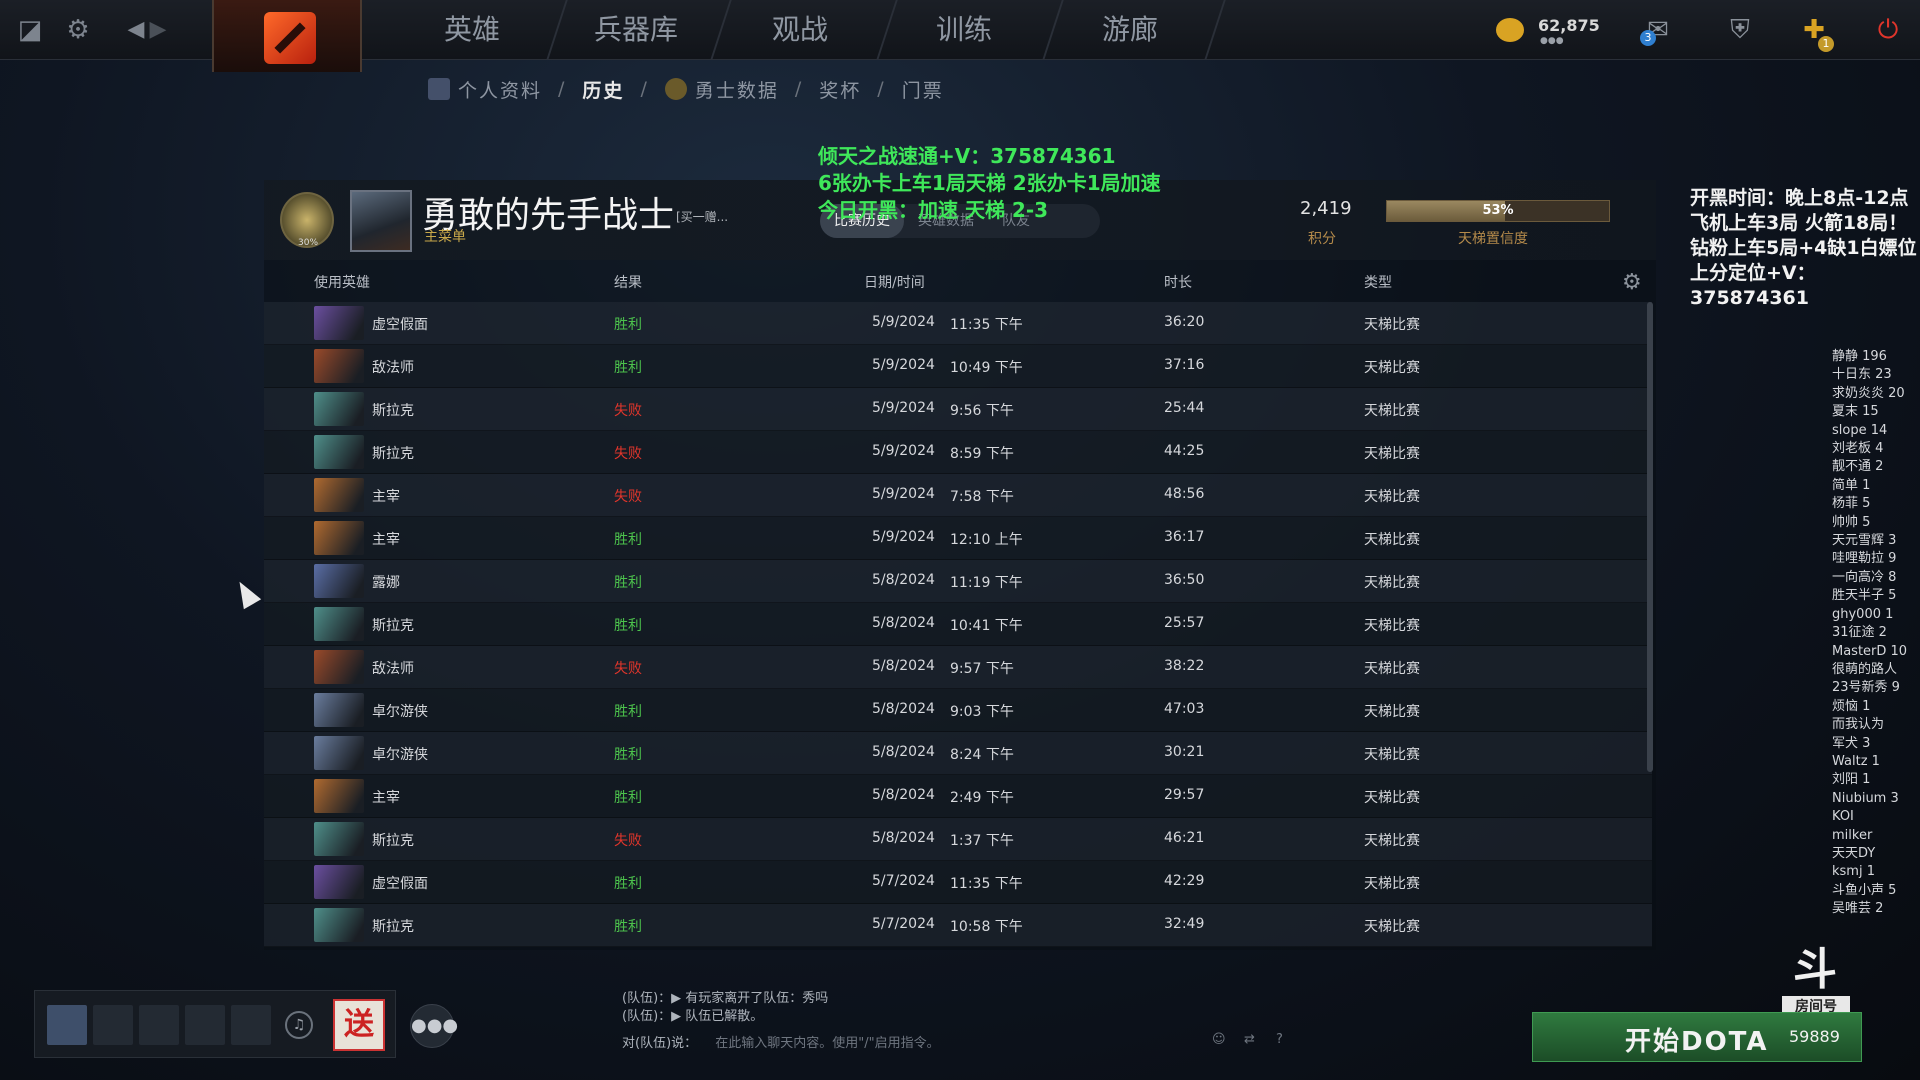 The width and height of the screenshot is (1920, 1080). What do you see at coordinates (636, 30) in the screenshot?
I see `nav-armory: 兵器库` at bounding box center [636, 30].